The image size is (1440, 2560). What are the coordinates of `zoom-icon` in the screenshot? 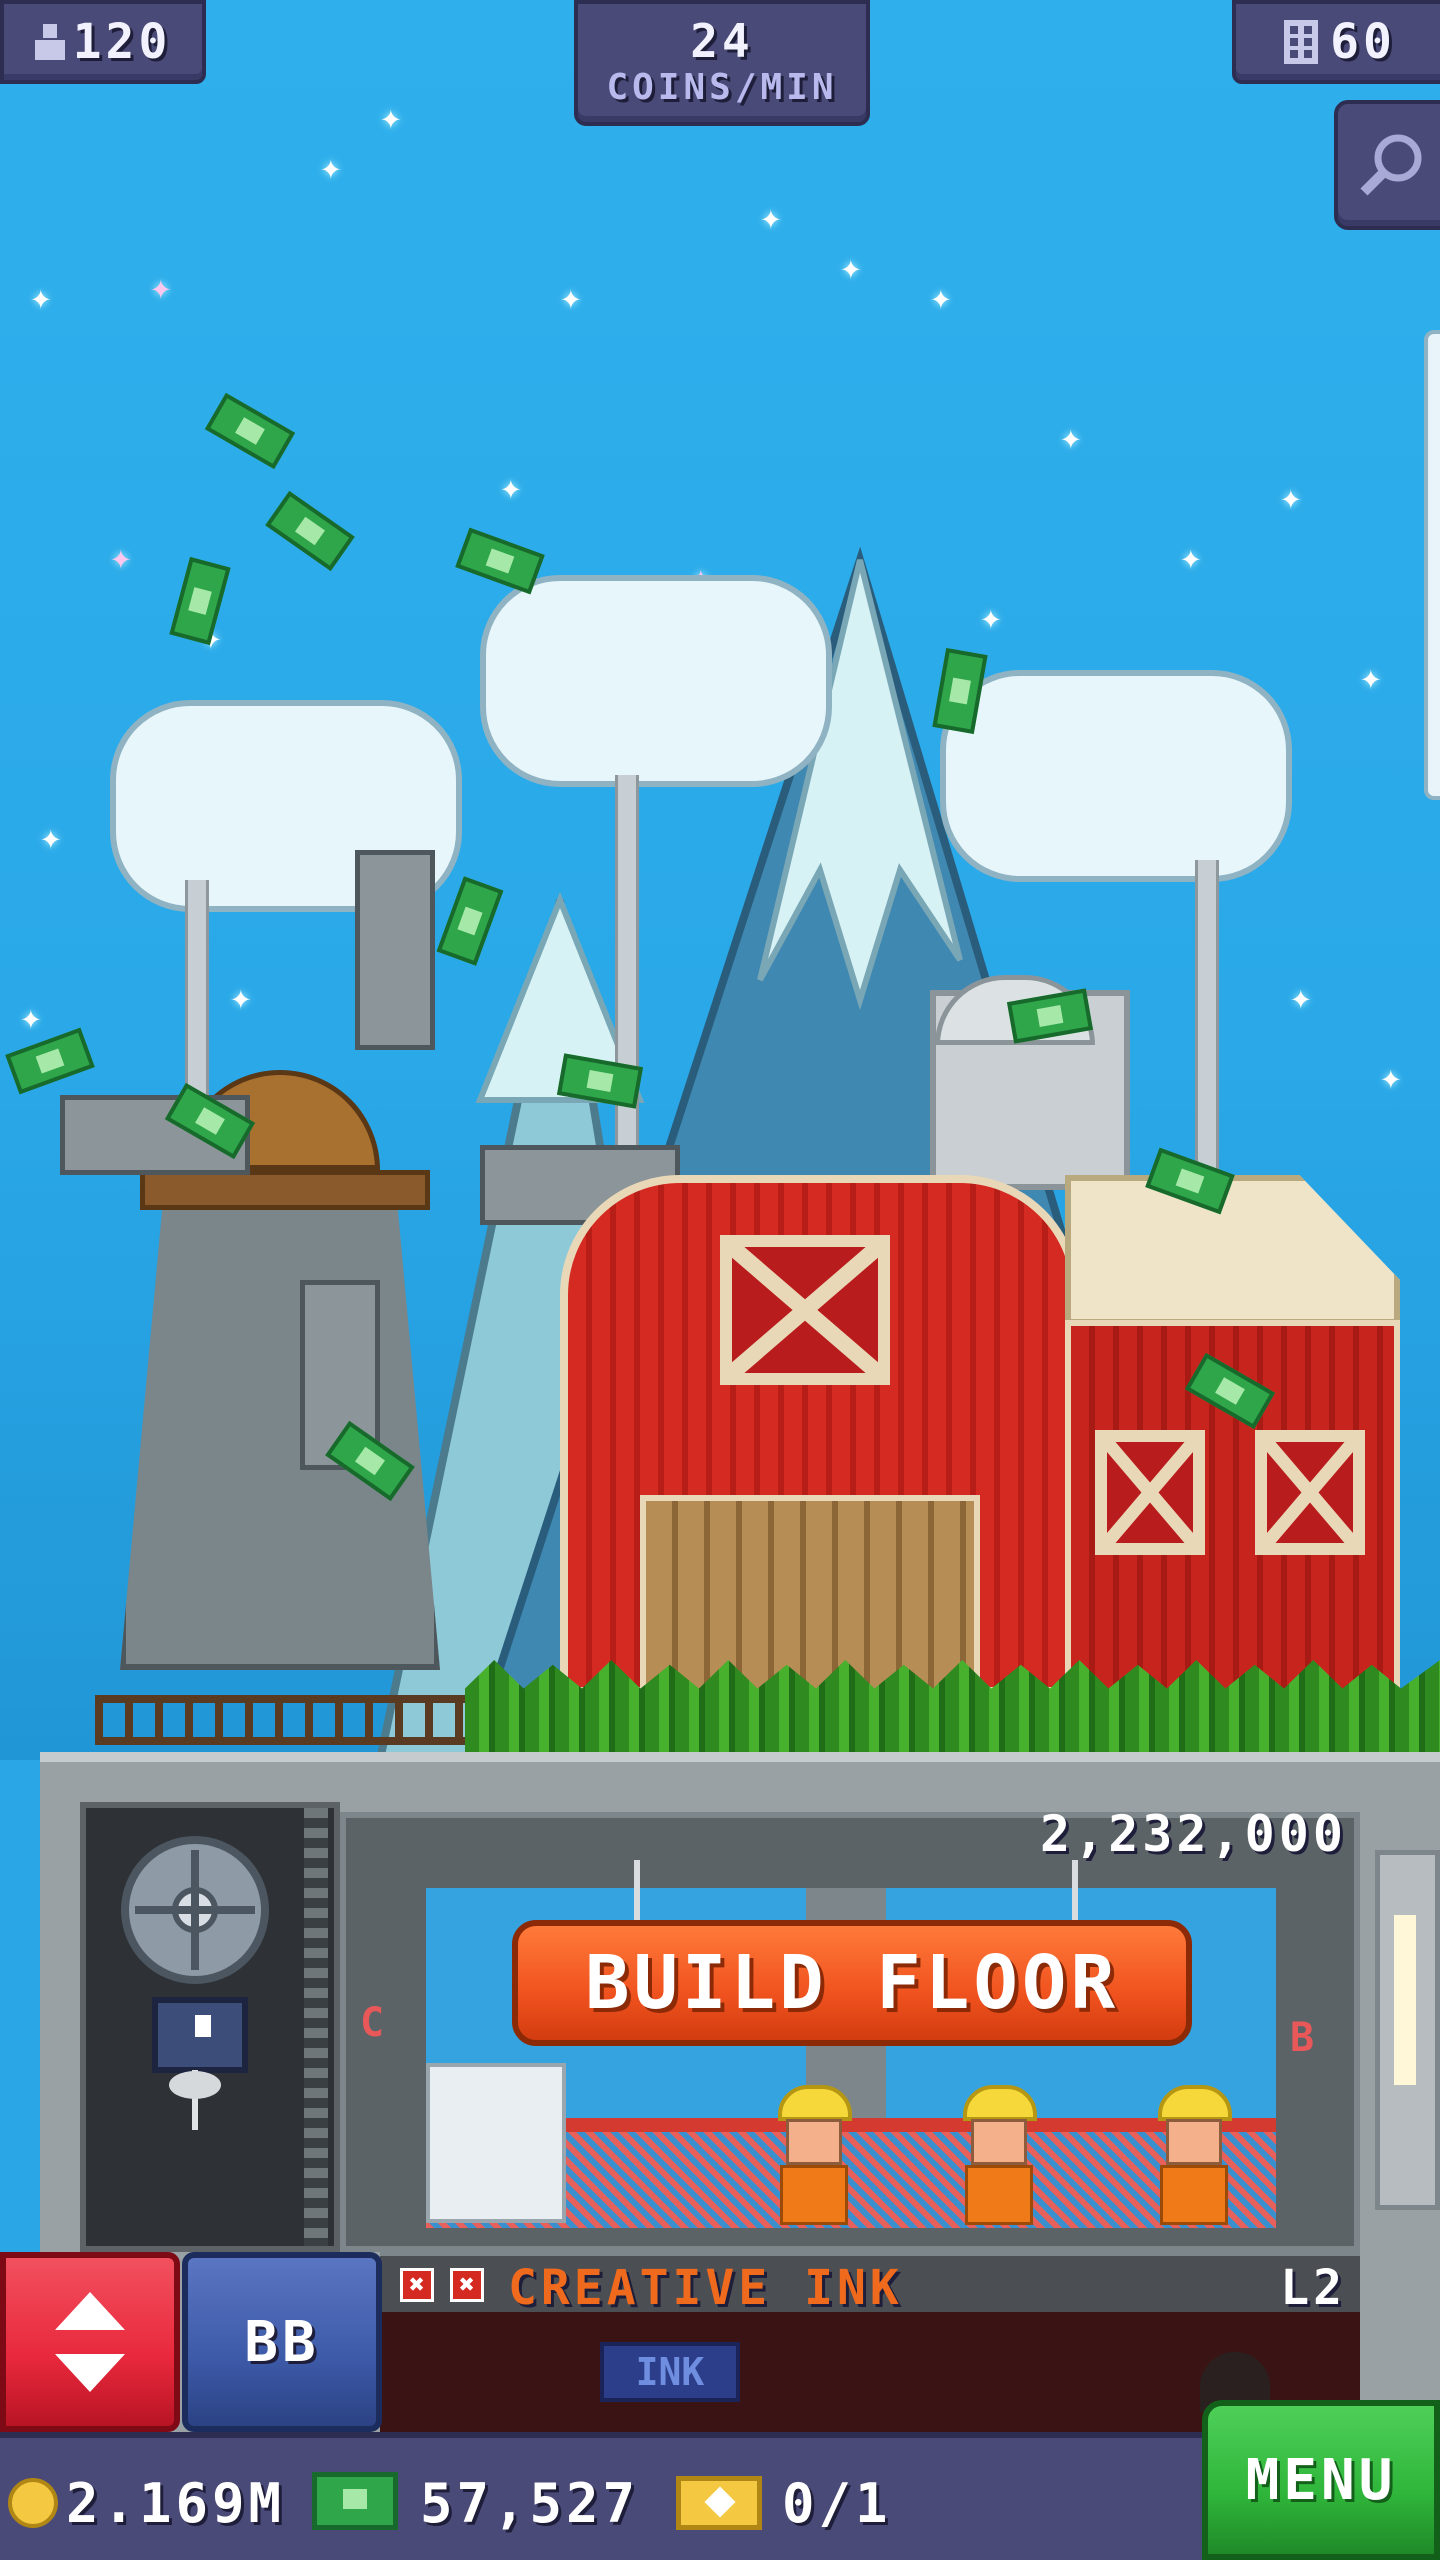 It's located at (1391, 165).